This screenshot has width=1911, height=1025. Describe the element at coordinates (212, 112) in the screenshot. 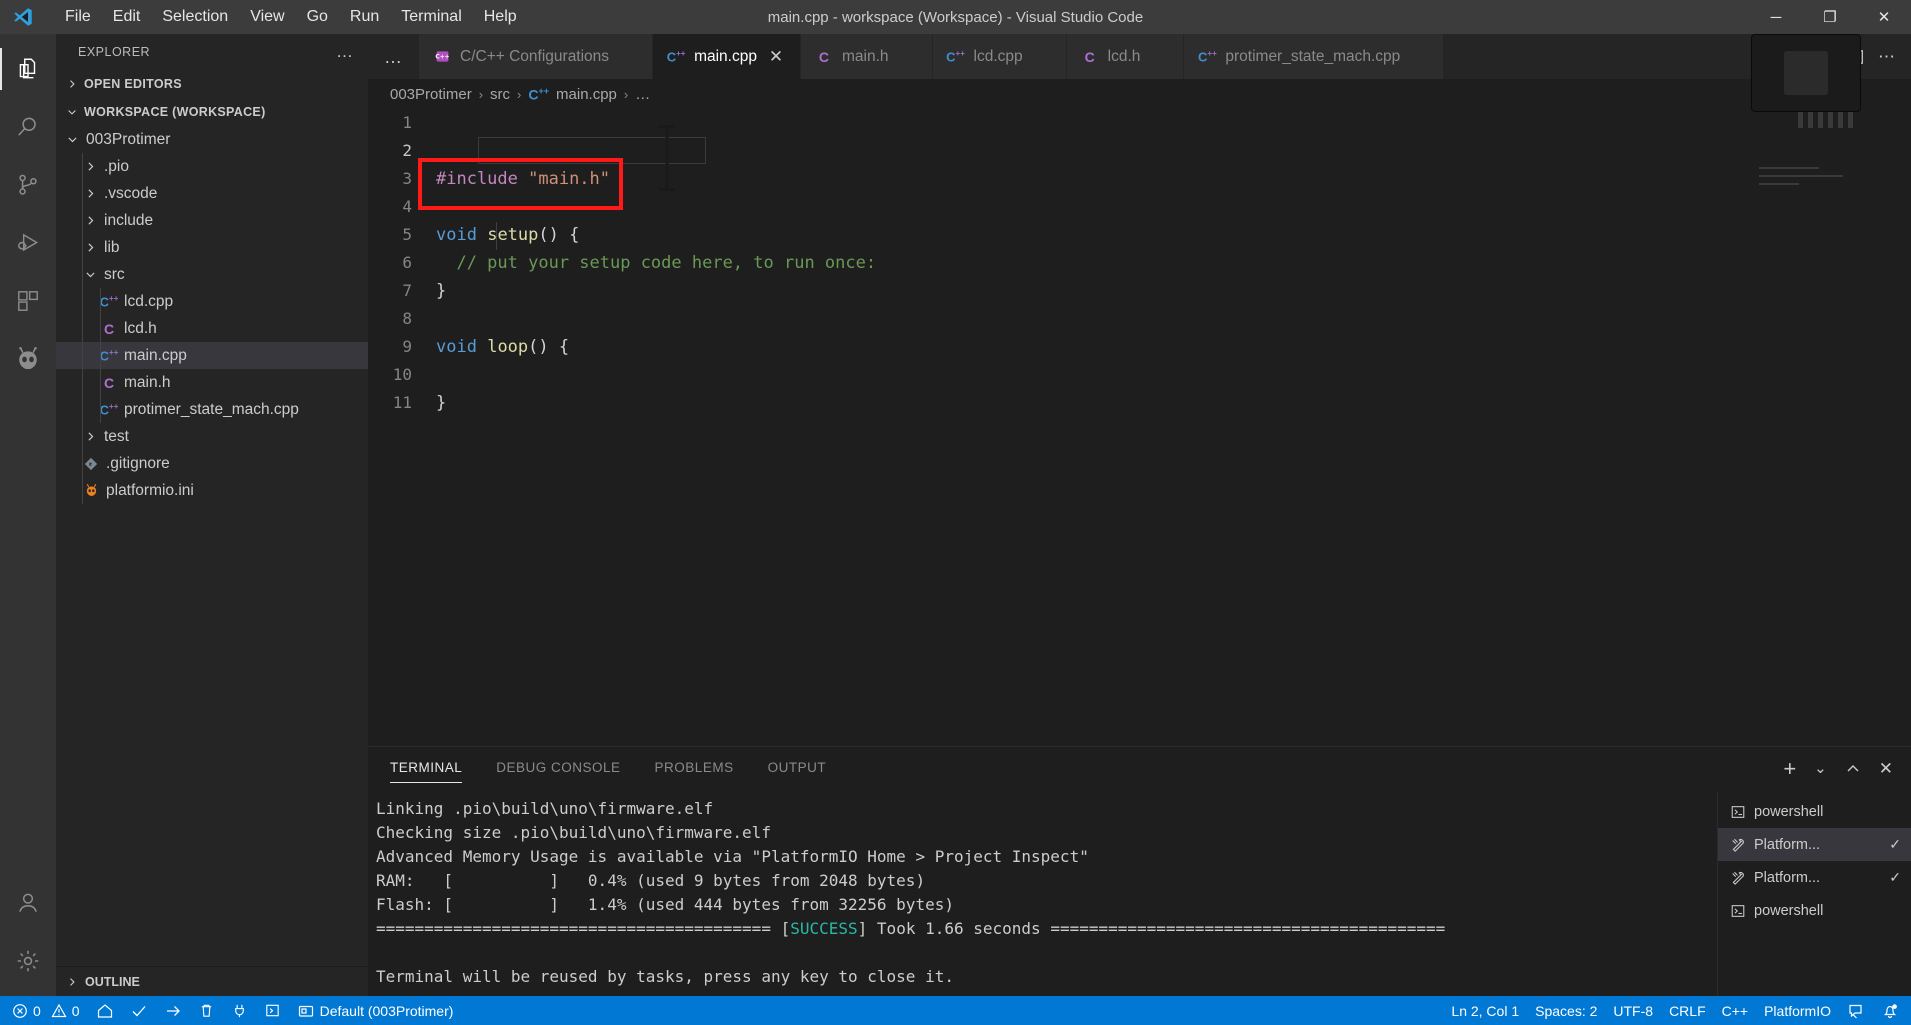

I see `section-workspace: WORKSPACE (WORKSPACE)` at that location.